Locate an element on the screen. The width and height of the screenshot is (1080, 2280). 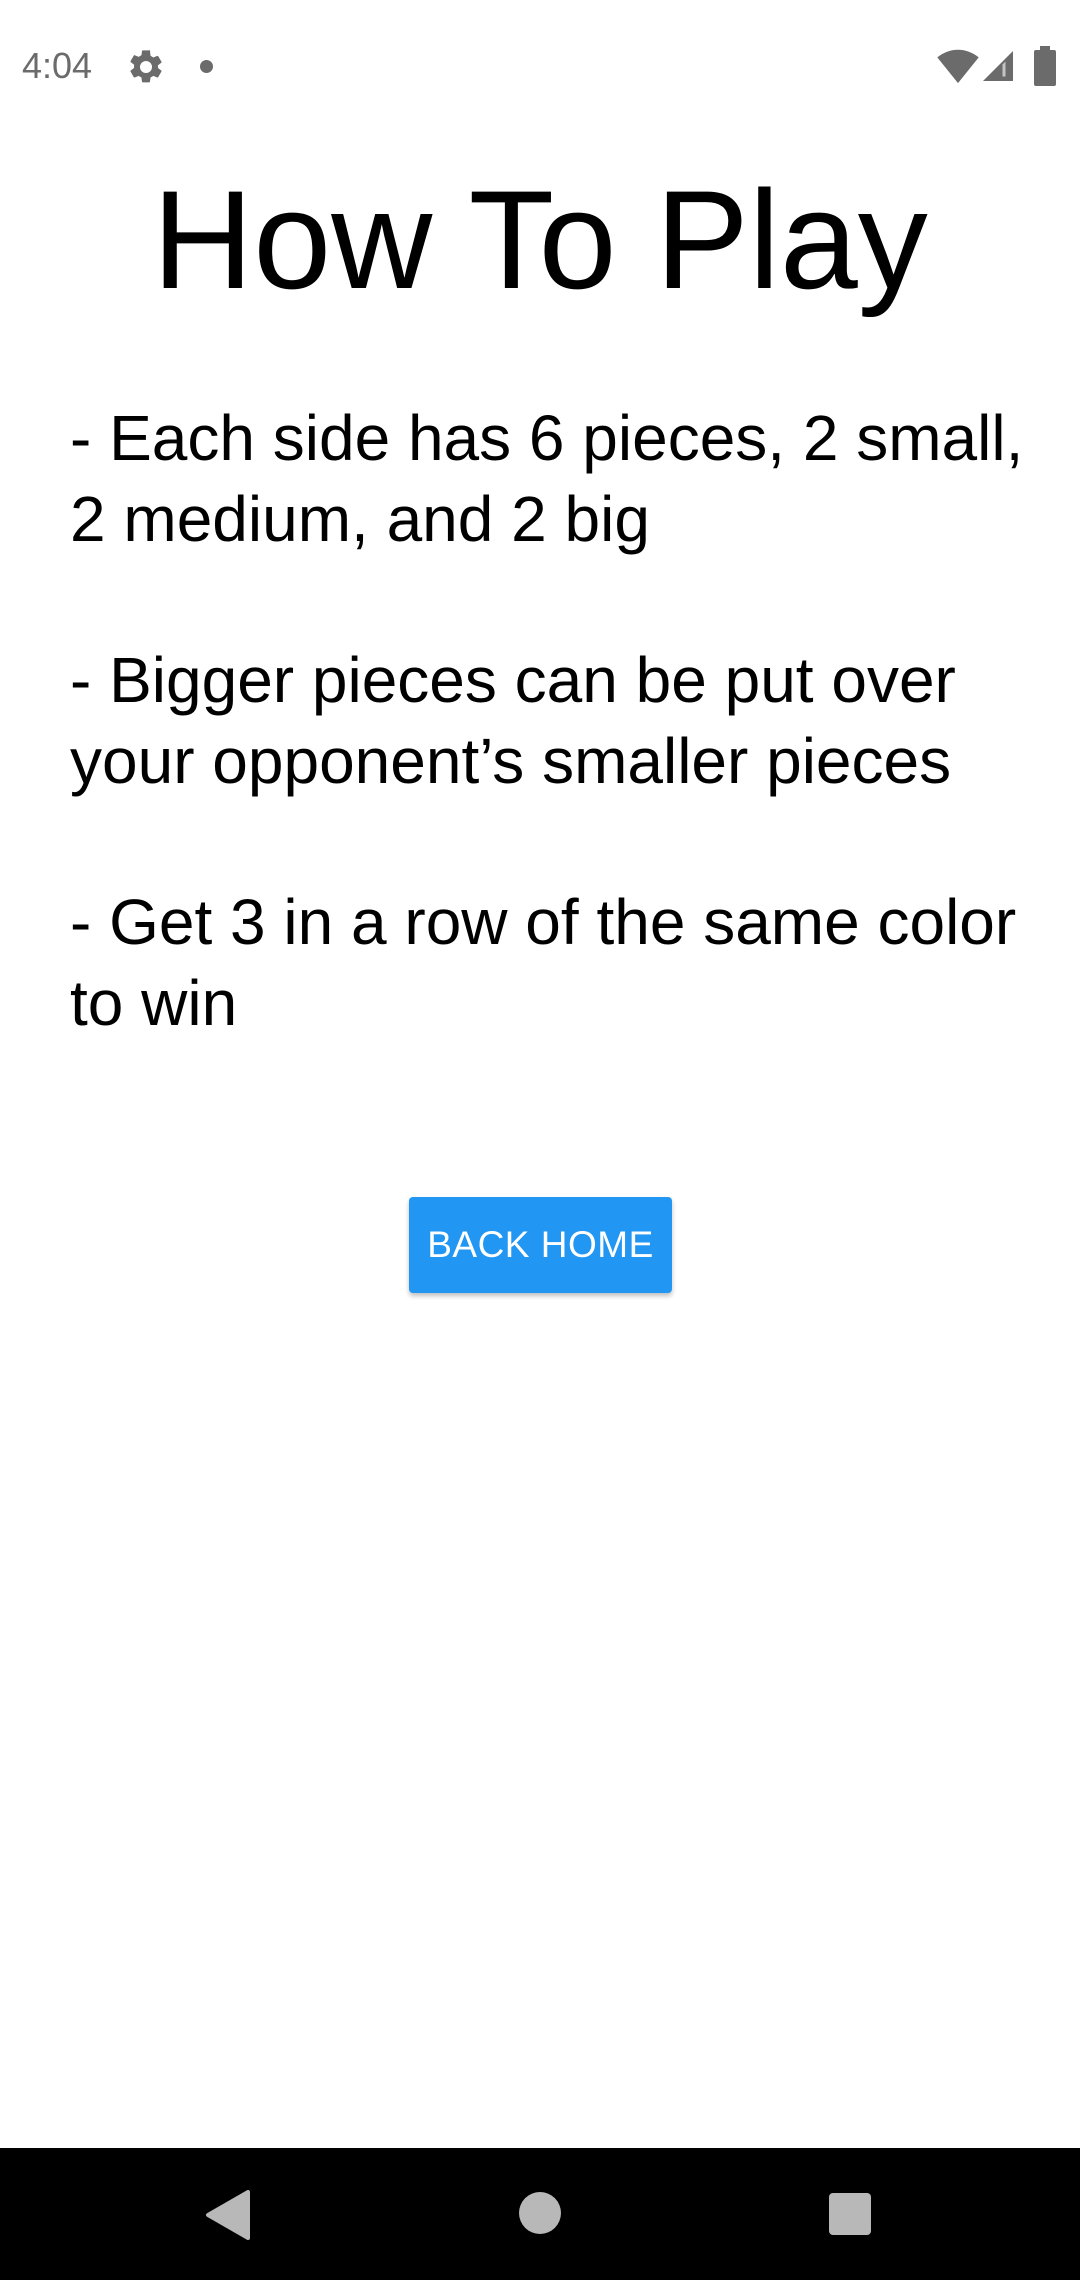
cell-signal-icon is located at coordinates (998, 66).